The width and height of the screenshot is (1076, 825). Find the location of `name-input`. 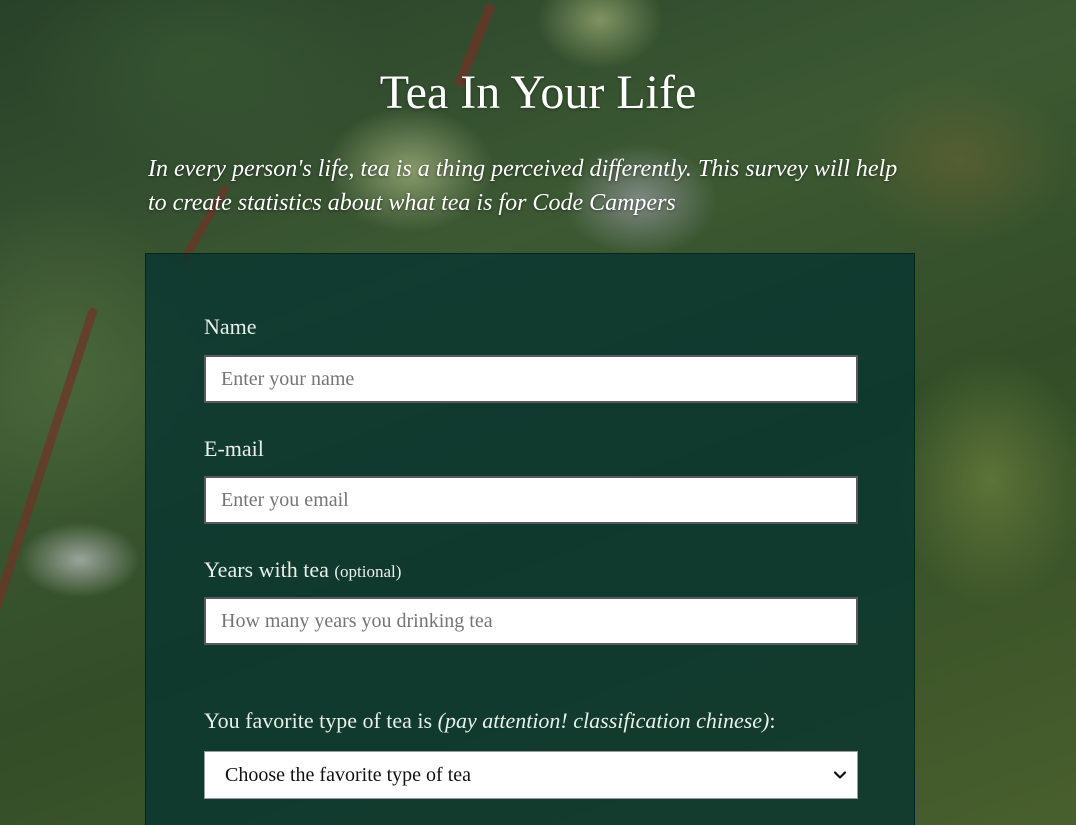

name-input is located at coordinates (531, 379).